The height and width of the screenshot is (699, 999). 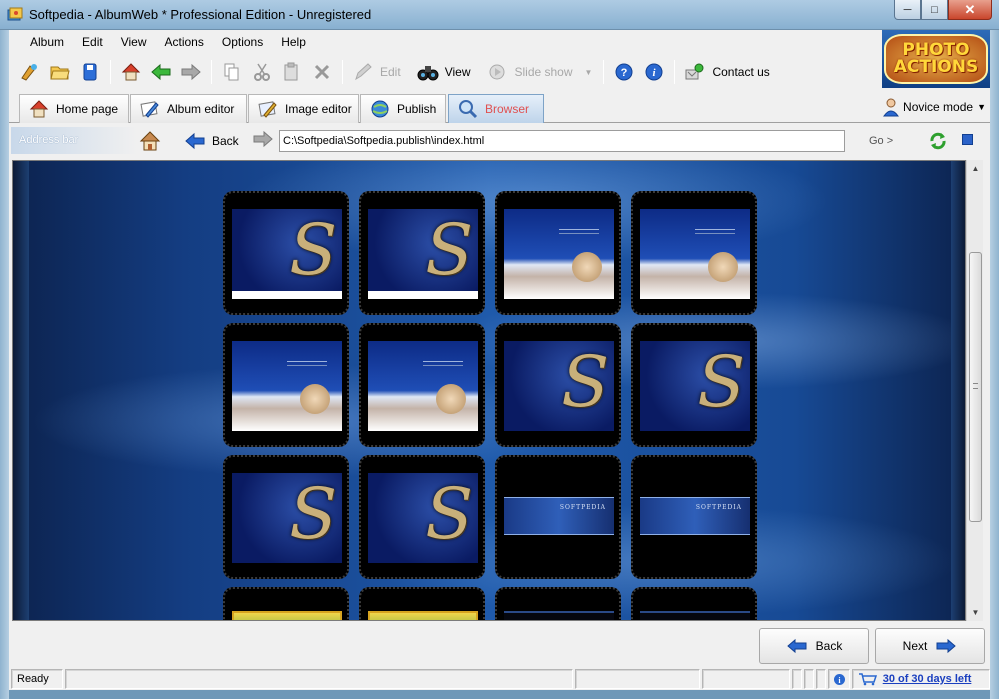 What do you see at coordinates (92, 42) in the screenshot?
I see `menu-edit: Edit` at bounding box center [92, 42].